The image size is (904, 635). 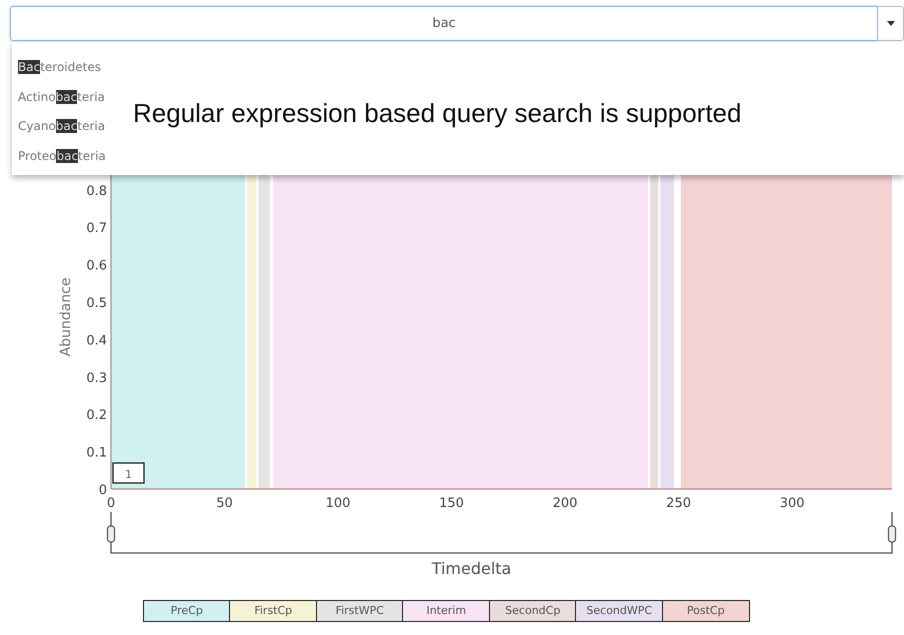 I want to click on y-tick-label: 0.4, so click(x=96, y=340).